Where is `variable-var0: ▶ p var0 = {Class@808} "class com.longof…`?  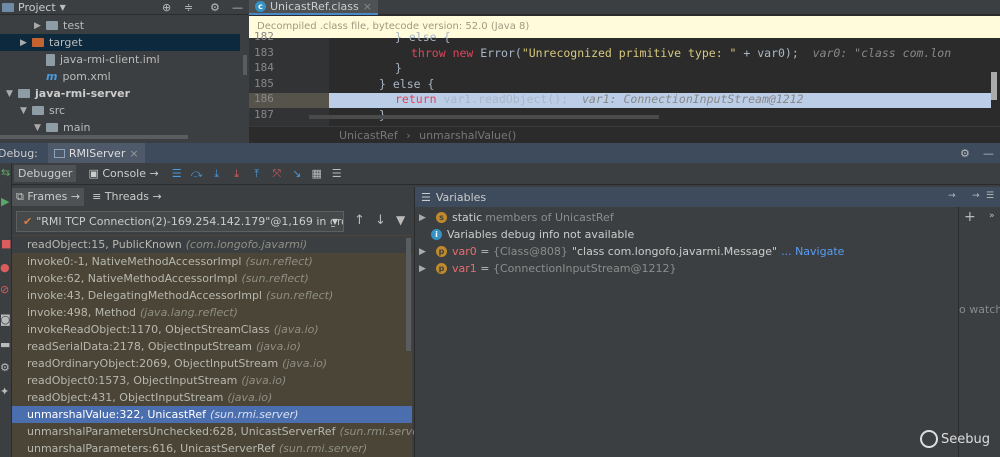 variable-var0: ▶ p var0 = {Class@808} "class com.longof… is located at coordinates (631, 251).